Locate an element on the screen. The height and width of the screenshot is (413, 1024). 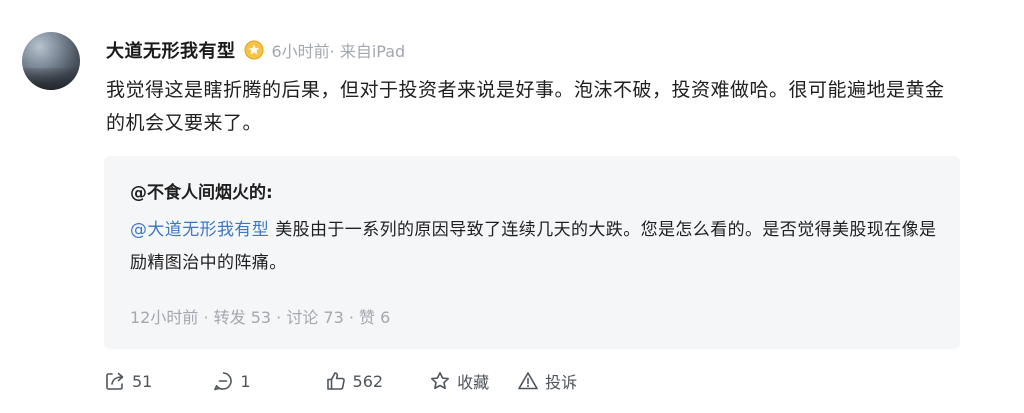
gold-badge-icon is located at coordinates (254, 50).